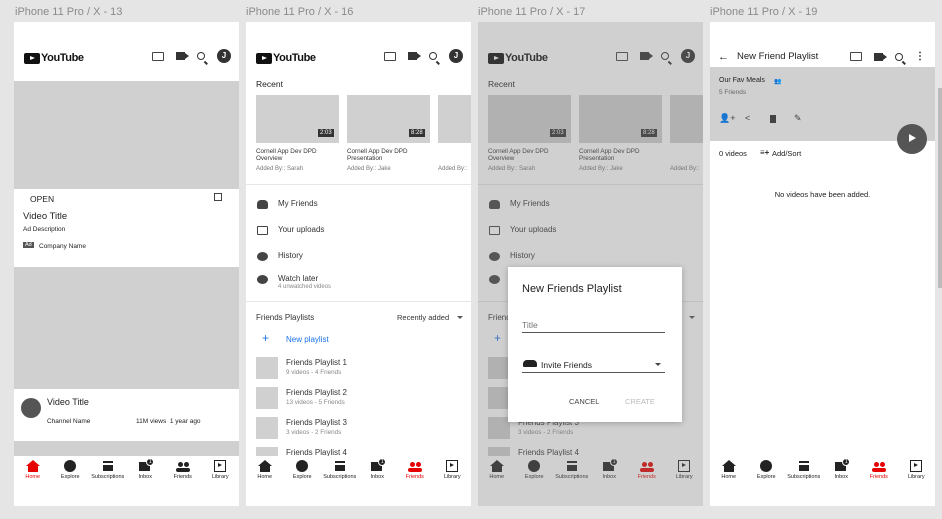 This screenshot has height=519, width=942. I want to click on recent-thumbnail, so click(454, 119).